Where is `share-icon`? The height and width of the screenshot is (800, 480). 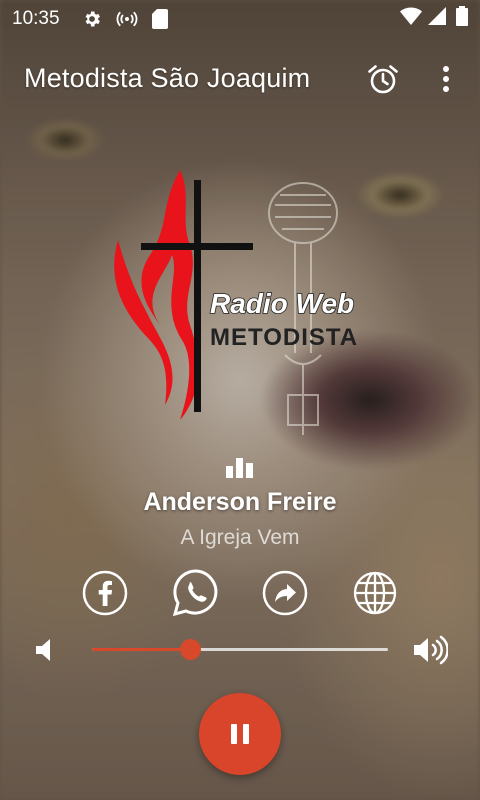
share-icon is located at coordinates (285, 593).